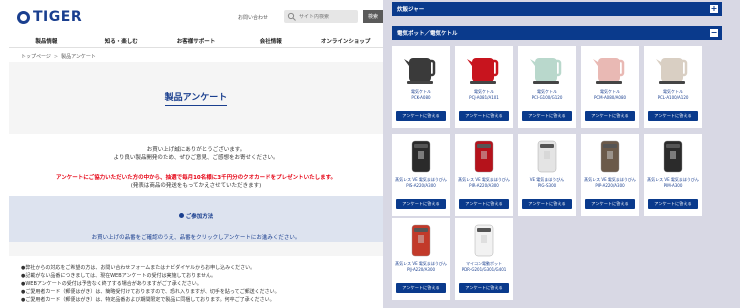 The height and width of the screenshot is (308, 740). What do you see at coordinates (196, 17) in the screenshot?
I see `site-header: TIGER お問い合わせ 検索` at bounding box center [196, 17].